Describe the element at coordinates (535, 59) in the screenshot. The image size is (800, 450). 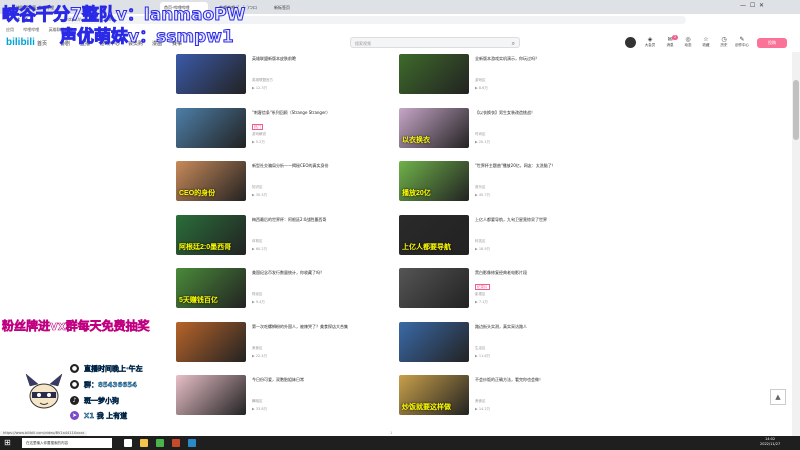
I see `video-title: 全新版本游戏实机演示，你玩过吗？` at that location.